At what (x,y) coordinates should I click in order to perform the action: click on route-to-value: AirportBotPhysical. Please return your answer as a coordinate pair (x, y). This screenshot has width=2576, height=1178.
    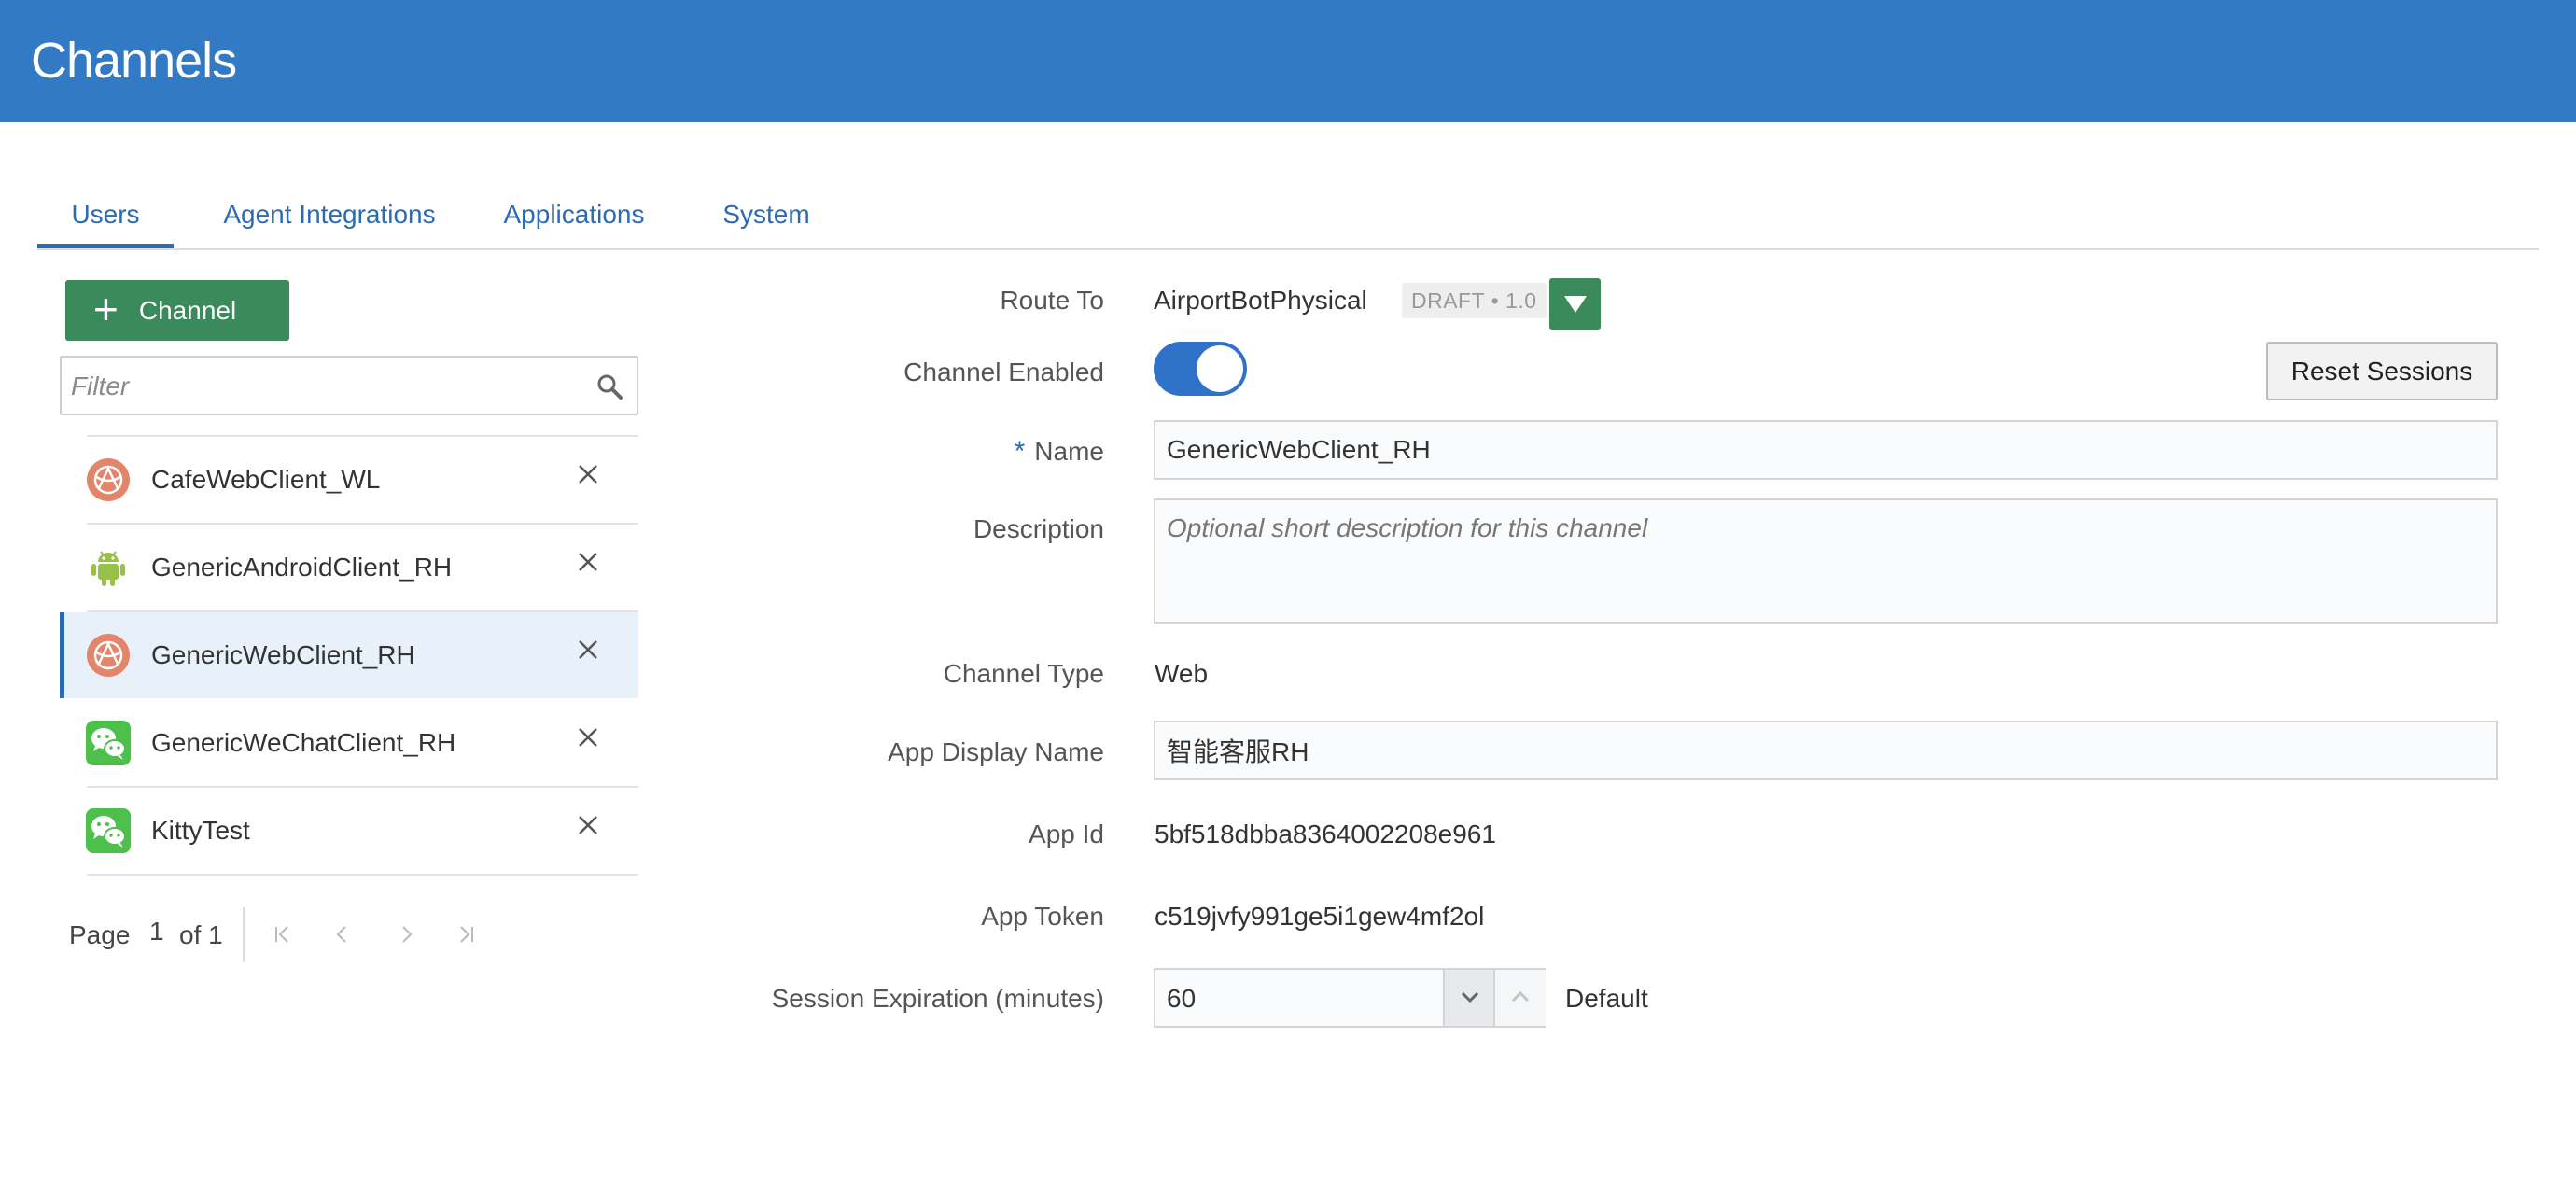
    Looking at the image, I should click on (1260, 300).